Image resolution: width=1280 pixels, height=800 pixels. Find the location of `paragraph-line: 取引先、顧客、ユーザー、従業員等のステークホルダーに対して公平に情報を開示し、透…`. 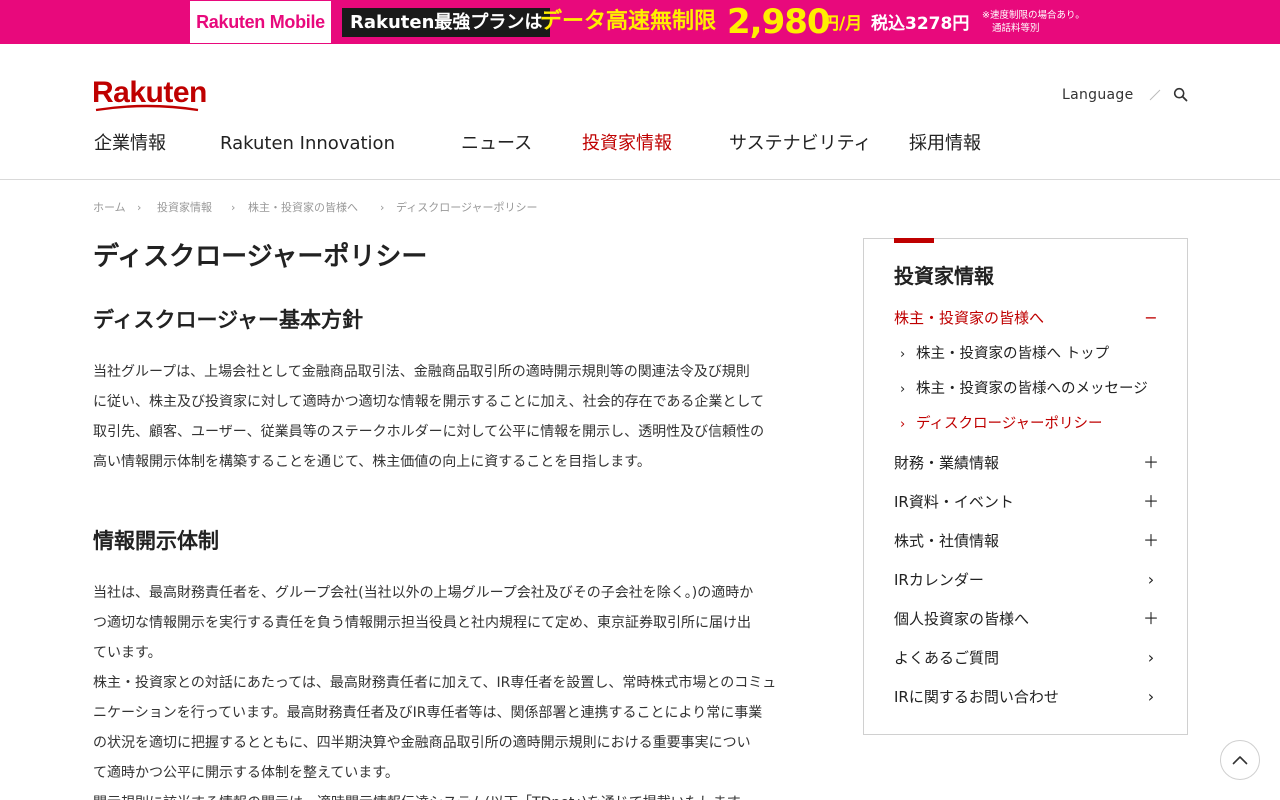

paragraph-line: 取引先、顧客、ユーザー、従業員等のステークホルダーに対して公平に情報を開示し、透… is located at coordinates (429, 432).